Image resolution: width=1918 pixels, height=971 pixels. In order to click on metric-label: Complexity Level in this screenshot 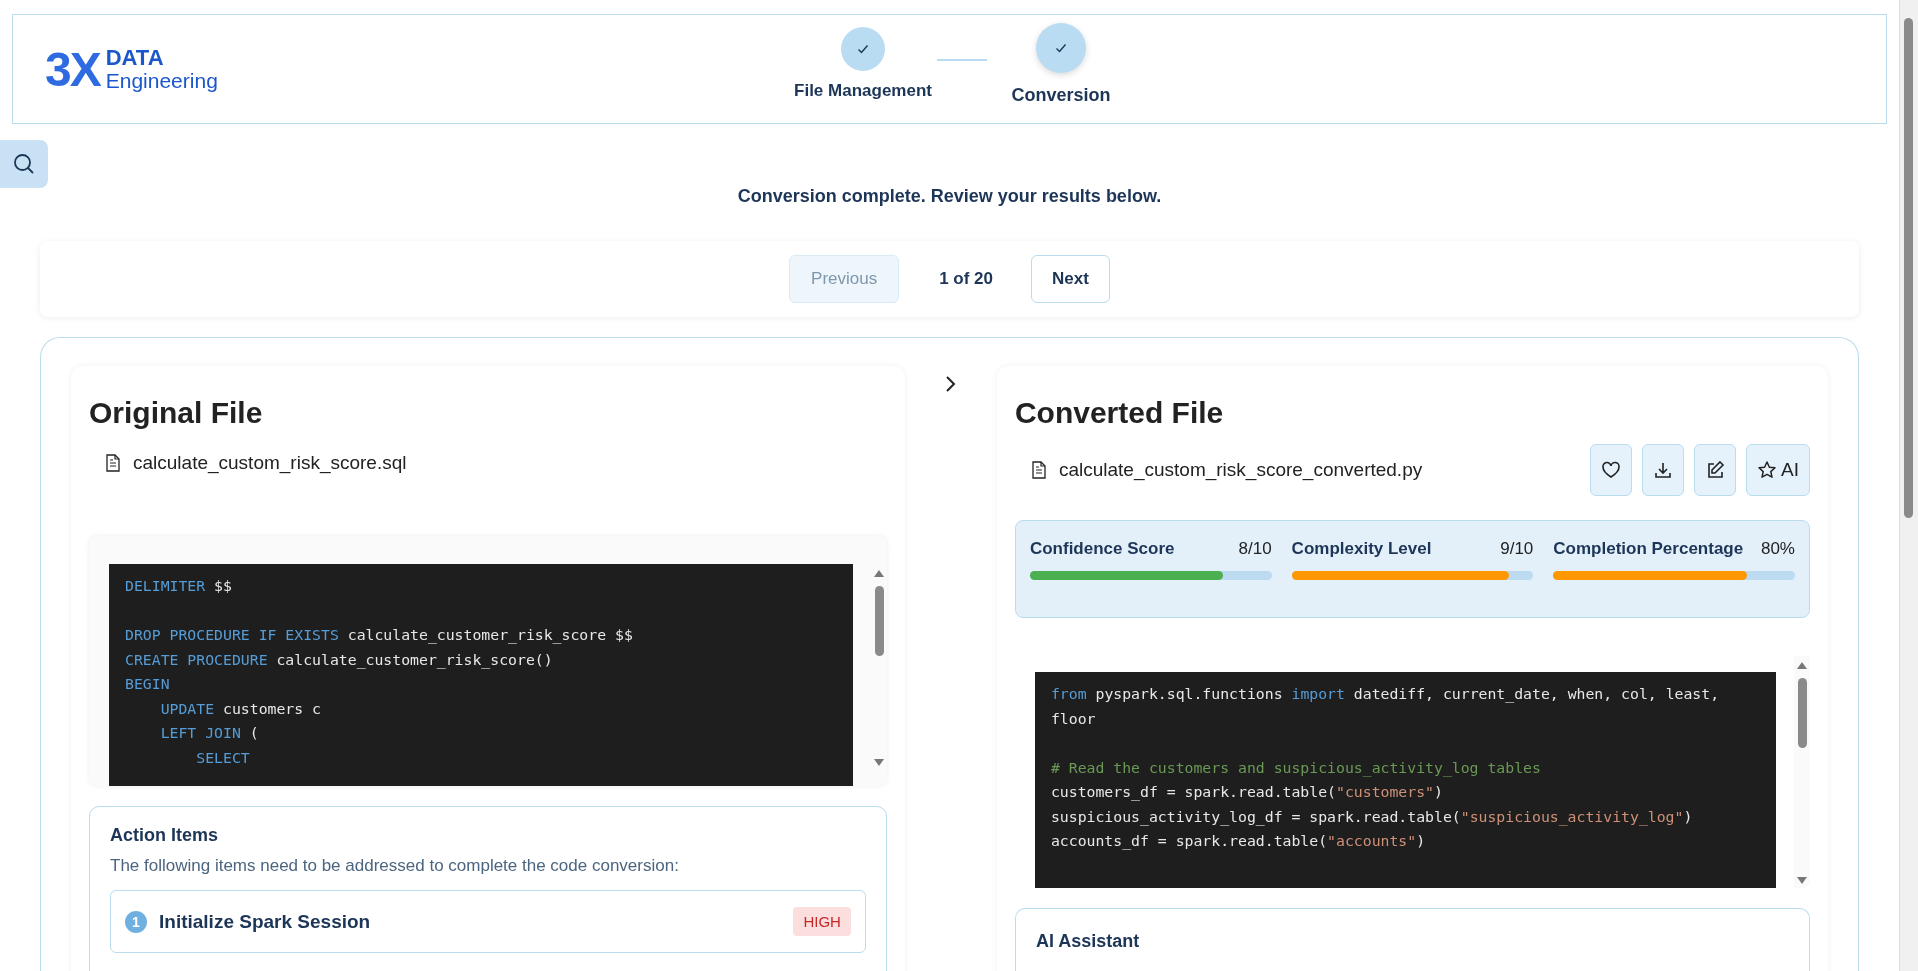, I will do `click(1361, 549)`.